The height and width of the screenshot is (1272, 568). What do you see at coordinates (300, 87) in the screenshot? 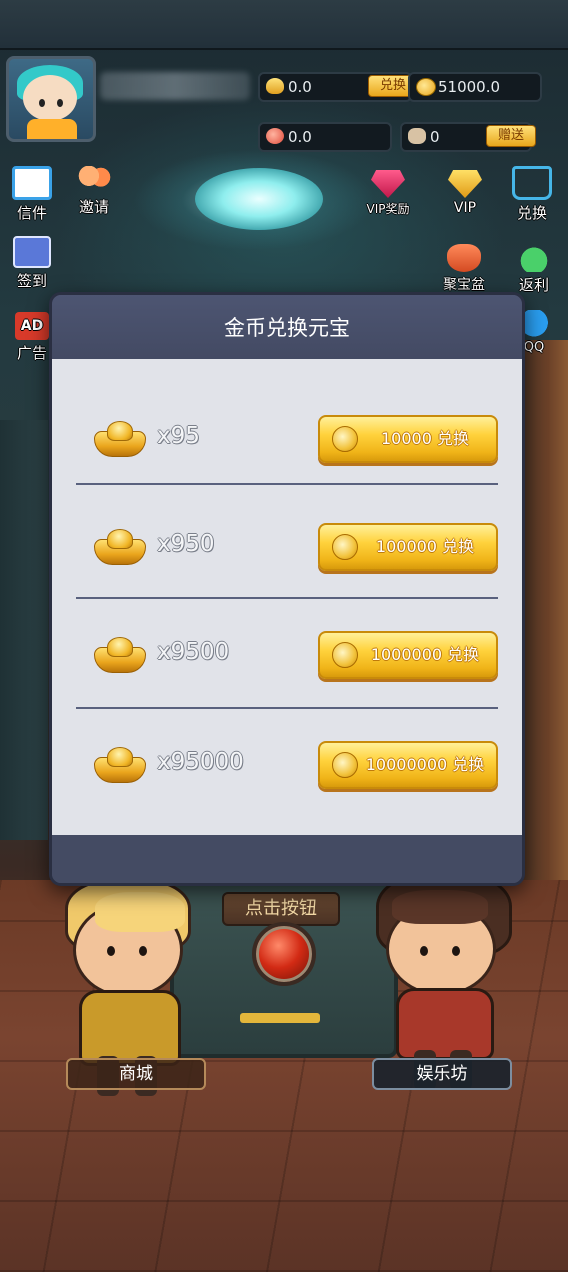
I see `gold-ingot-value: 0.0` at bounding box center [300, 87].